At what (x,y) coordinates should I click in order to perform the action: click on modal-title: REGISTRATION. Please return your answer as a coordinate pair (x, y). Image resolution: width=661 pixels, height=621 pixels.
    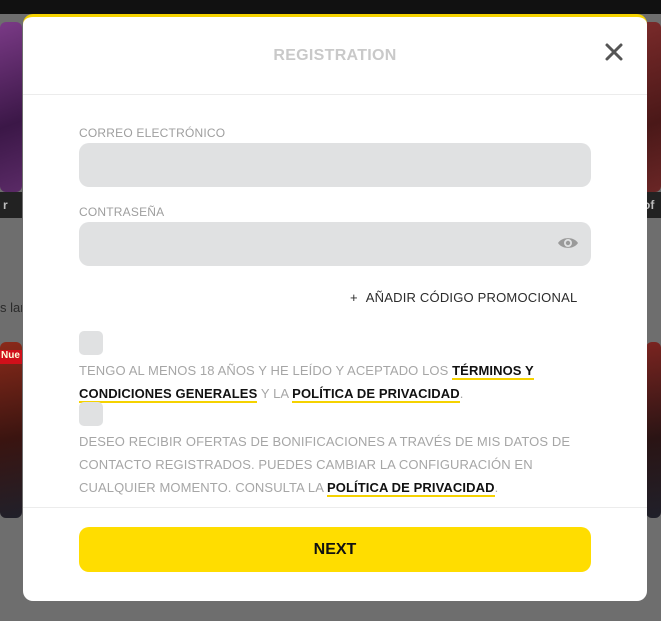
    Looking at the image, I should click on (335, 55).